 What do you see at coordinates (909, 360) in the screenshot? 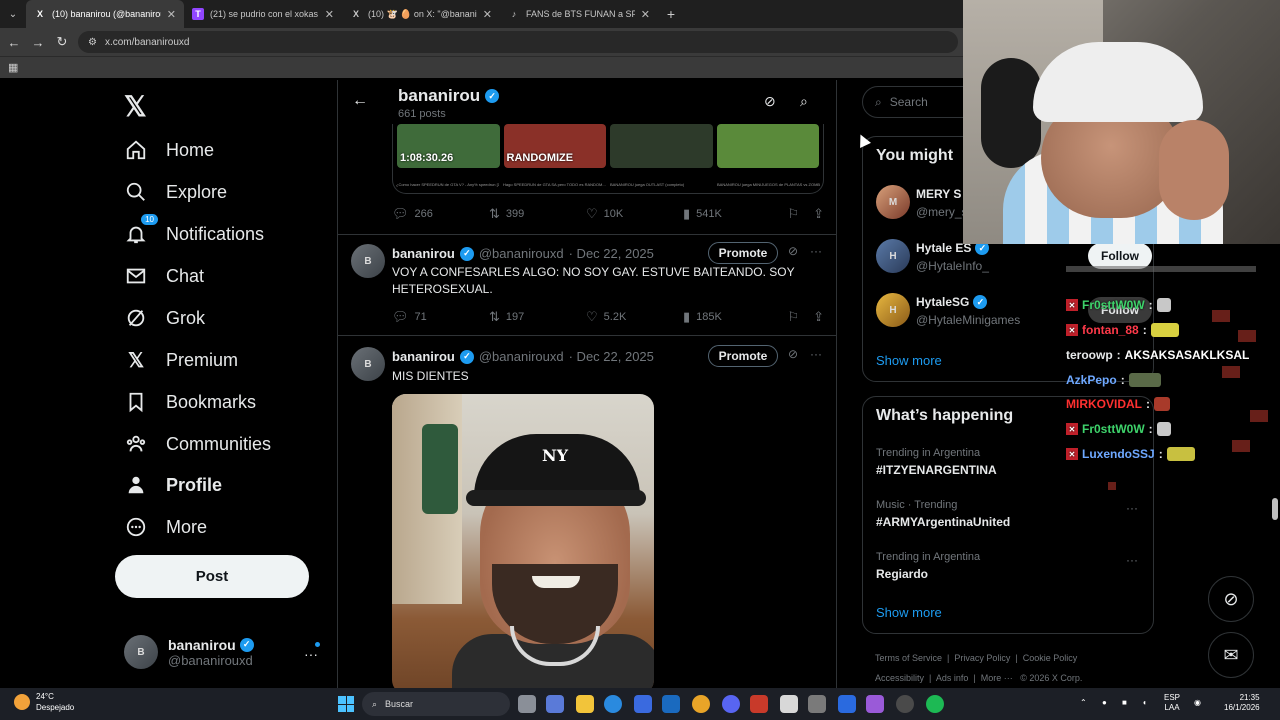
I see `show-more-link: Show more` at bounding box center [909, 360].